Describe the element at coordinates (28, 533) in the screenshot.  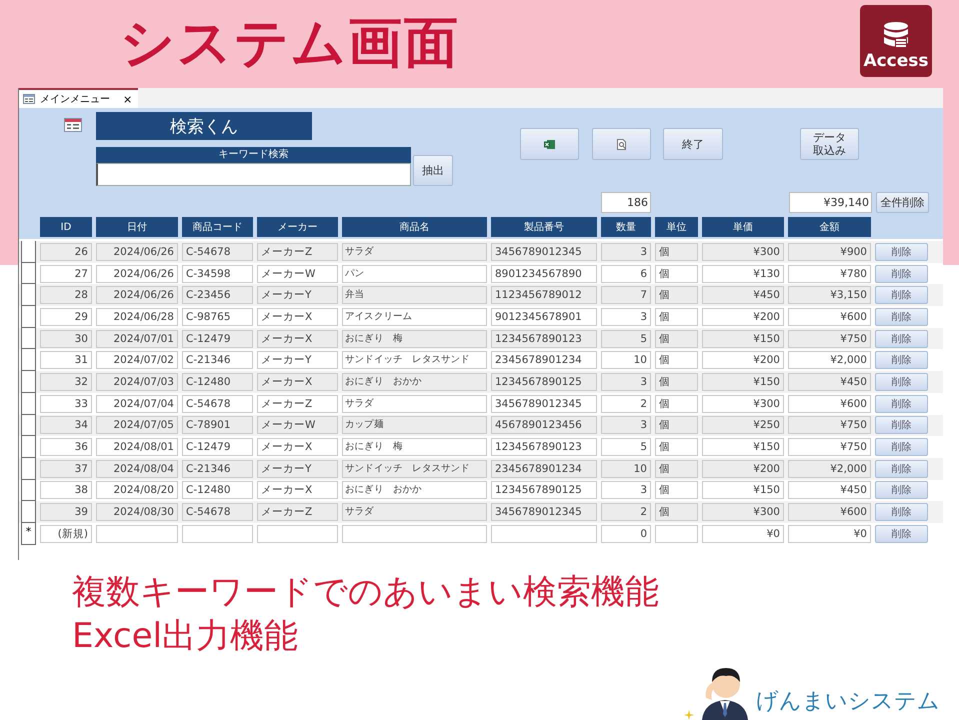
I see `new-record-marker: *` at that location.